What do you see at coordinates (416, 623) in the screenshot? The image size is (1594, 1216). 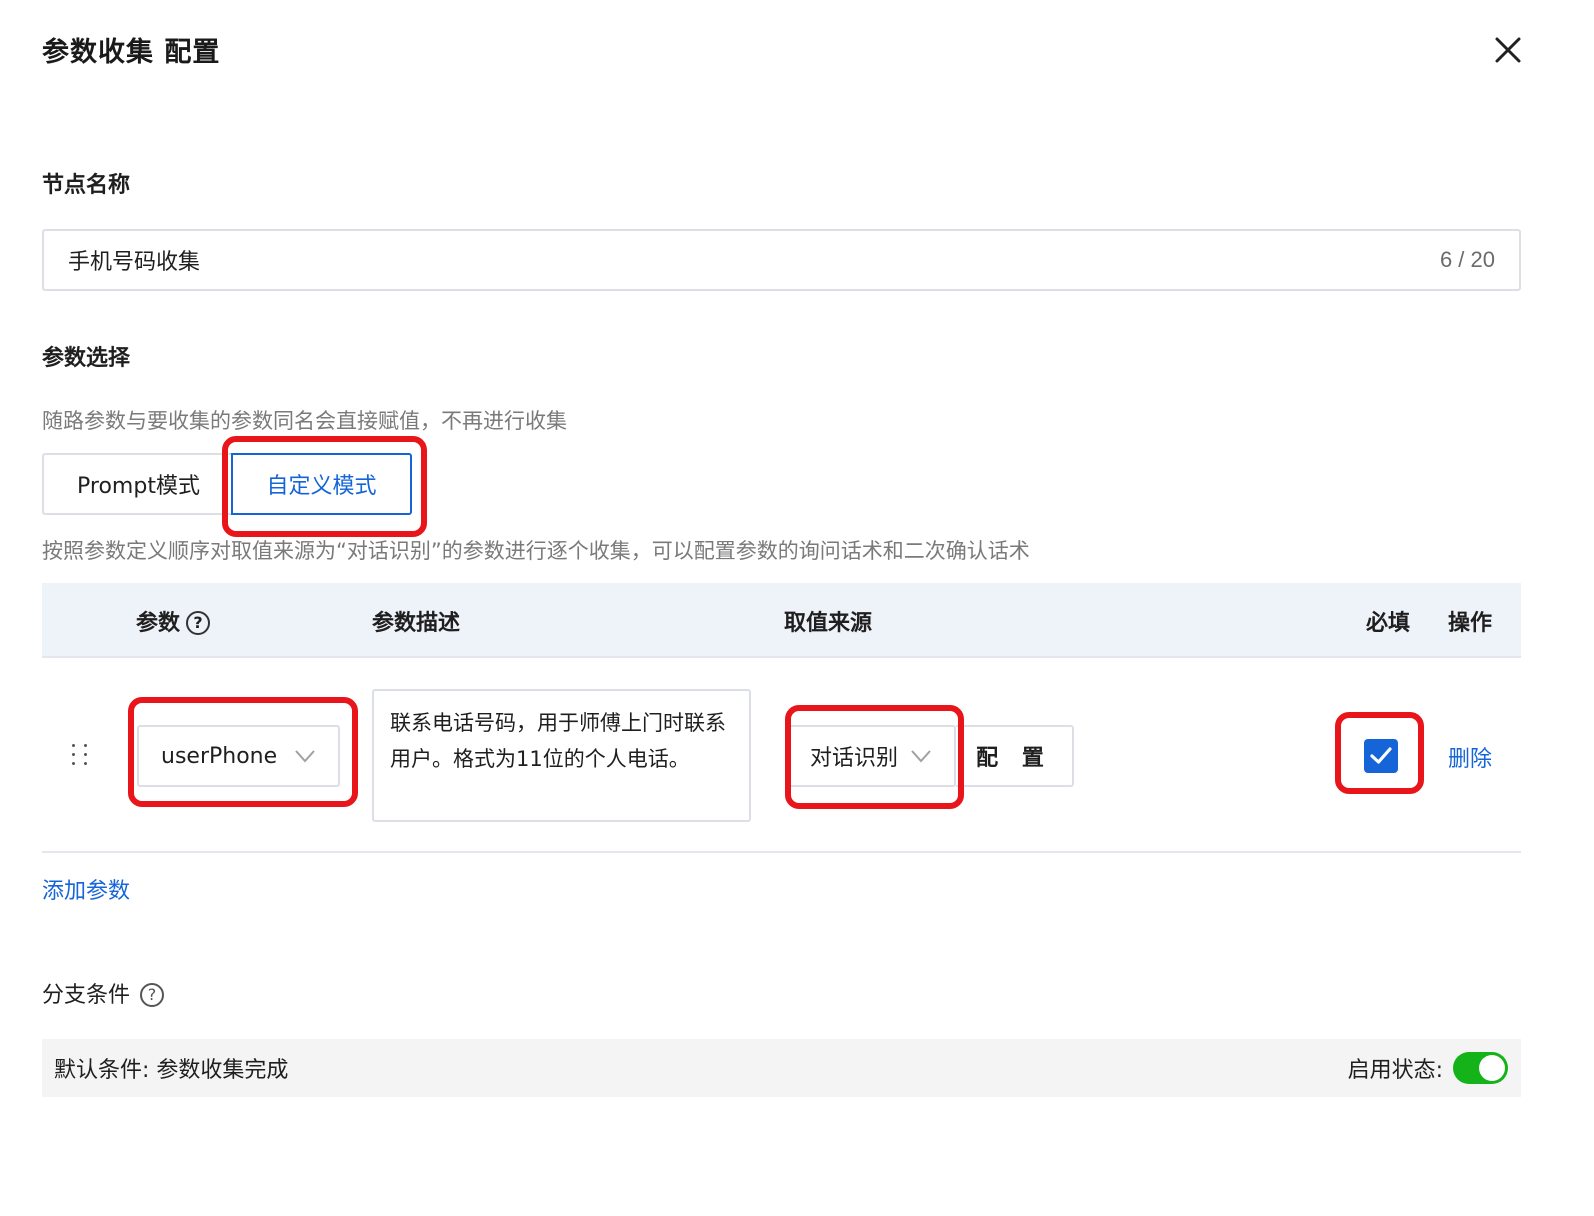 I see `header-description: 参数描述` at bounding box center [416, 623].